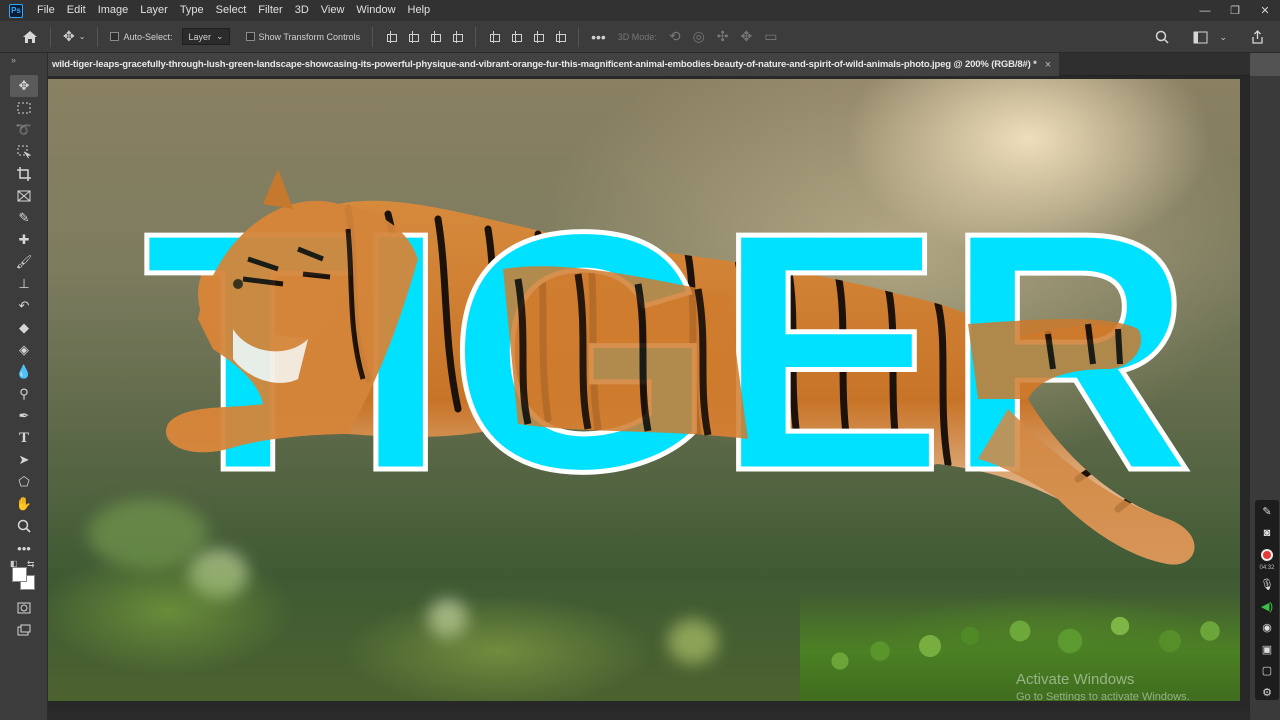 The image size is (1280, 720). I want to click on swap-colors-icon: ⇆, so click(31, 564).